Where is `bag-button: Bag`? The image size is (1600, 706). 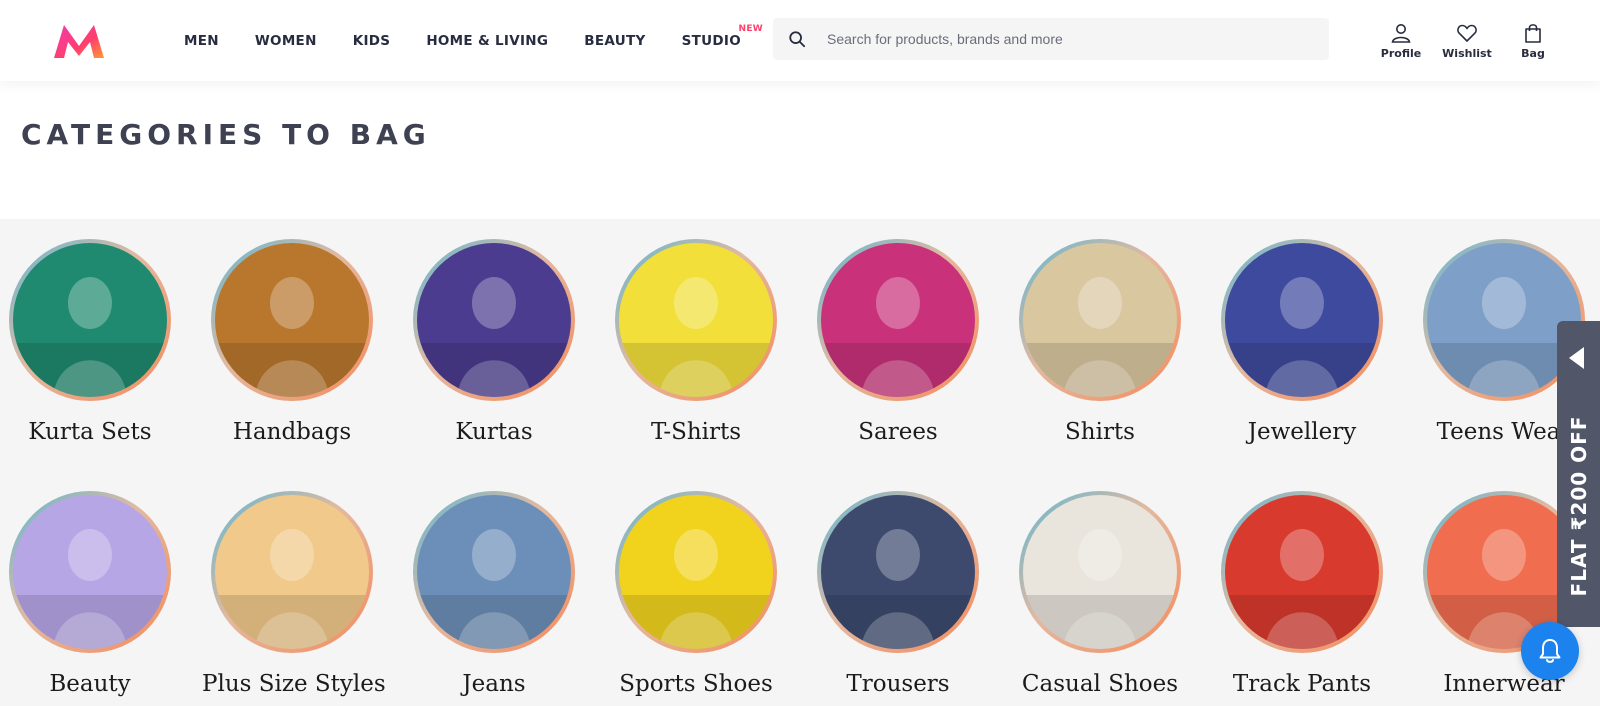 bag-button: Bag is located at coordinates (1533, 43).